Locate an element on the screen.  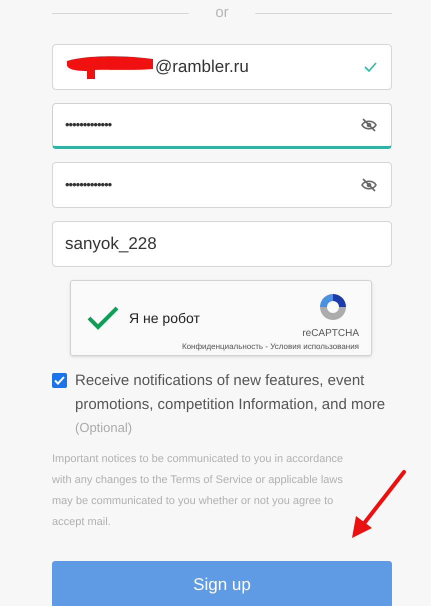
notice-text: Important notices to be communicated to you in accordance with any changes to the Terms of Service or applicable laws may be communicated to you whether or not you agree to accept mail. is located at coordinates (198, 491).